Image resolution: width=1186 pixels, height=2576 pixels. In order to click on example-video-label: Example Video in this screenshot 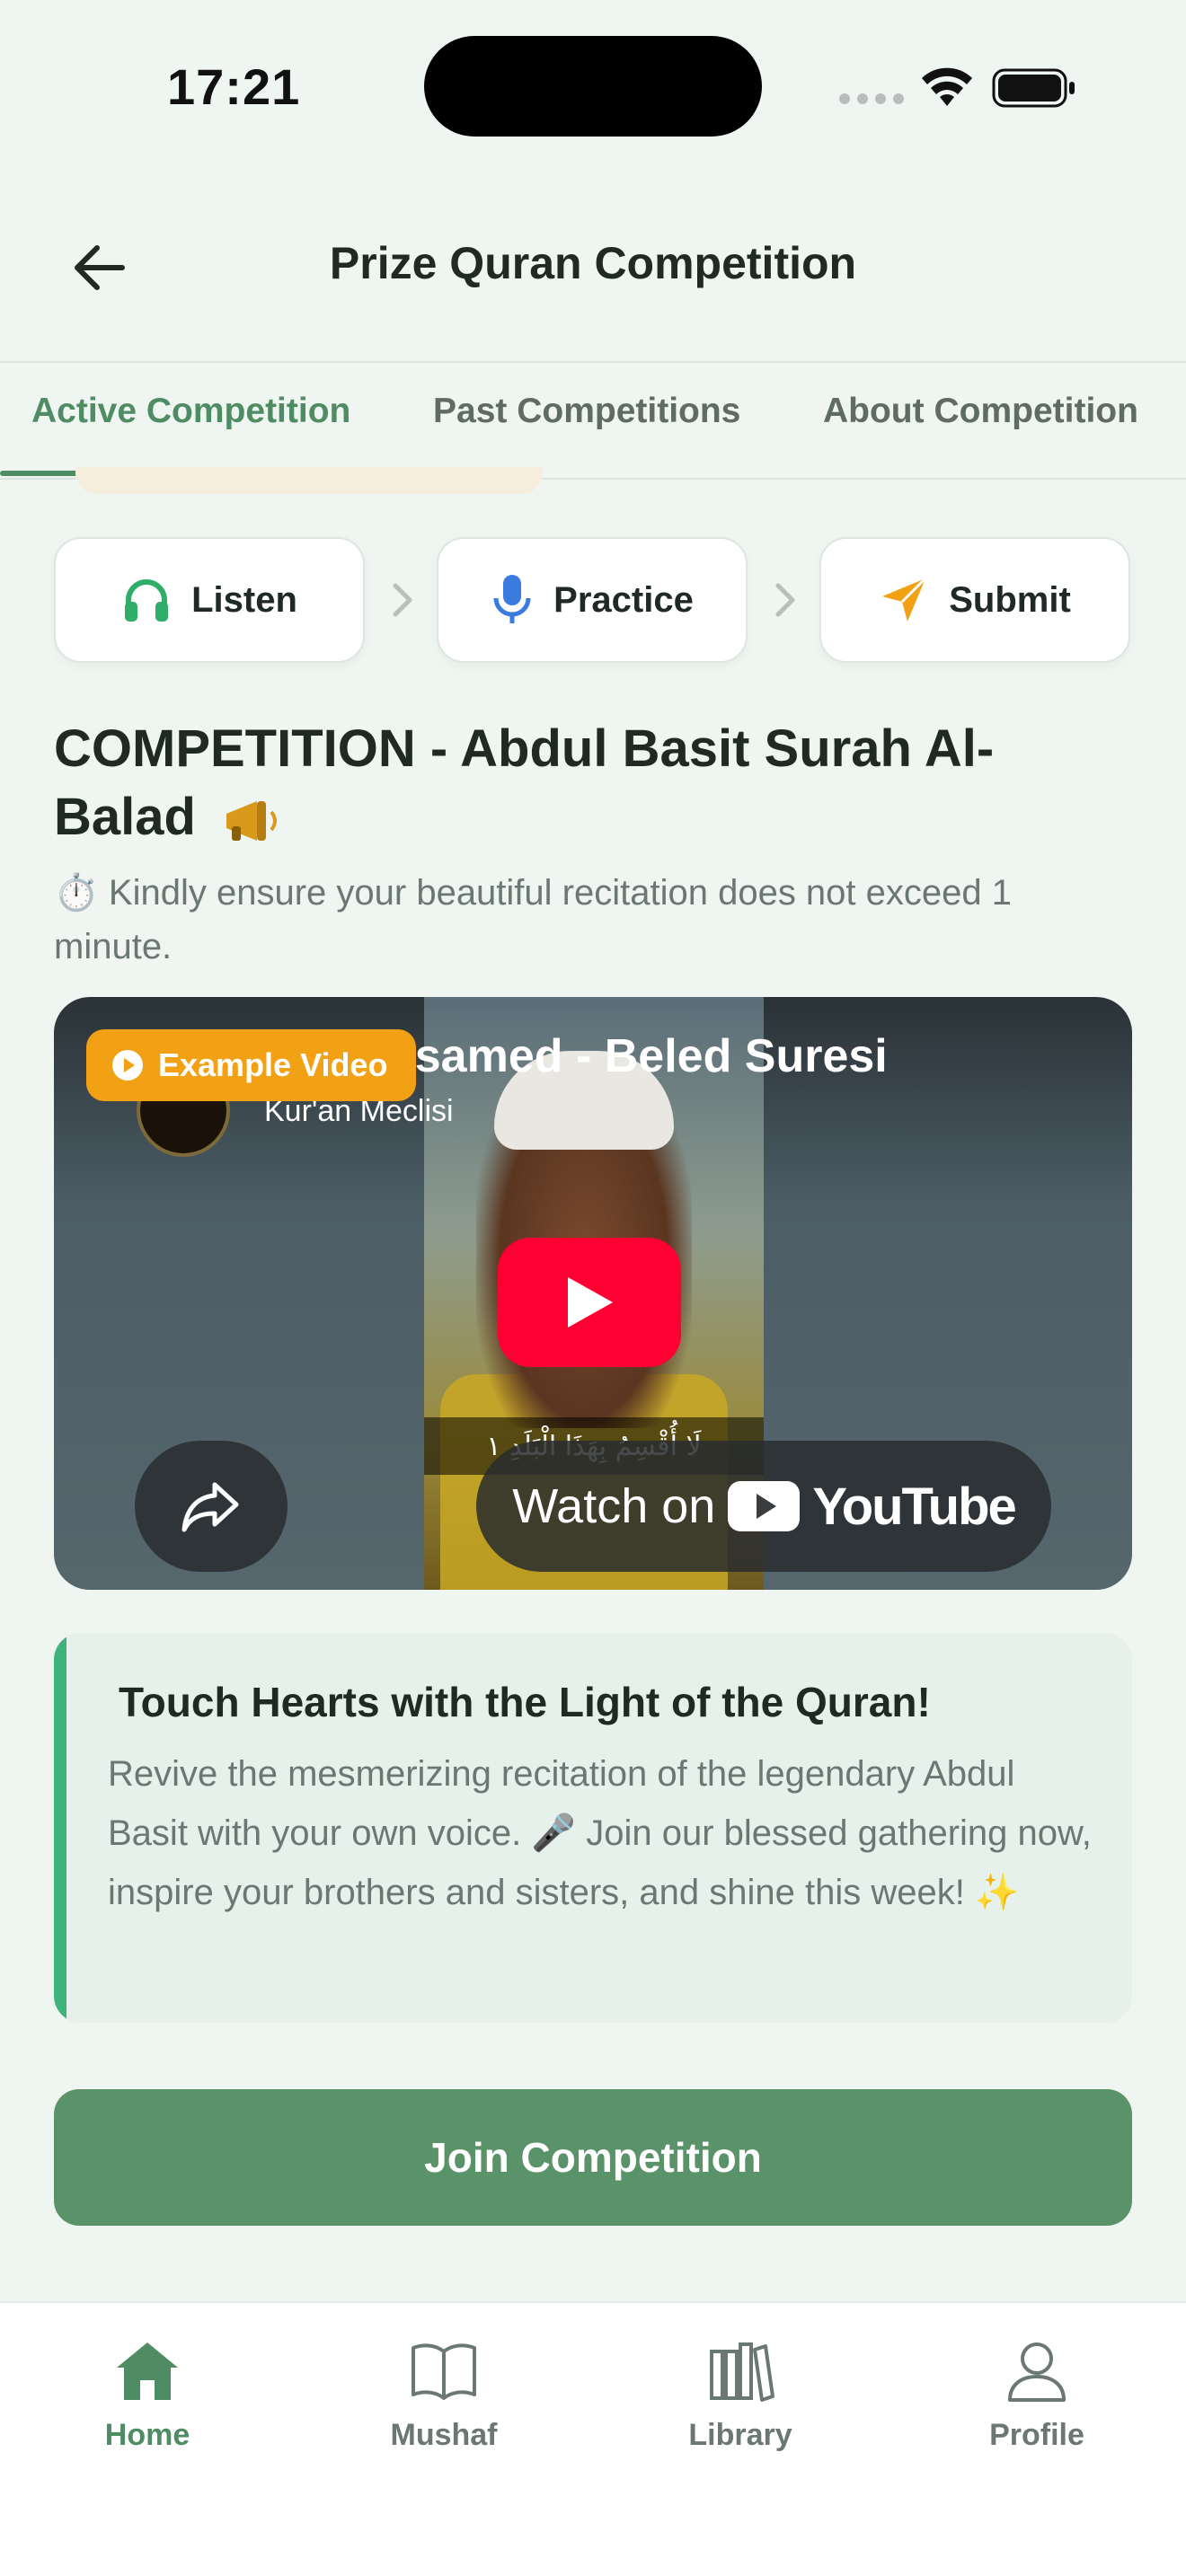, I will do `click(273, 1064)`.